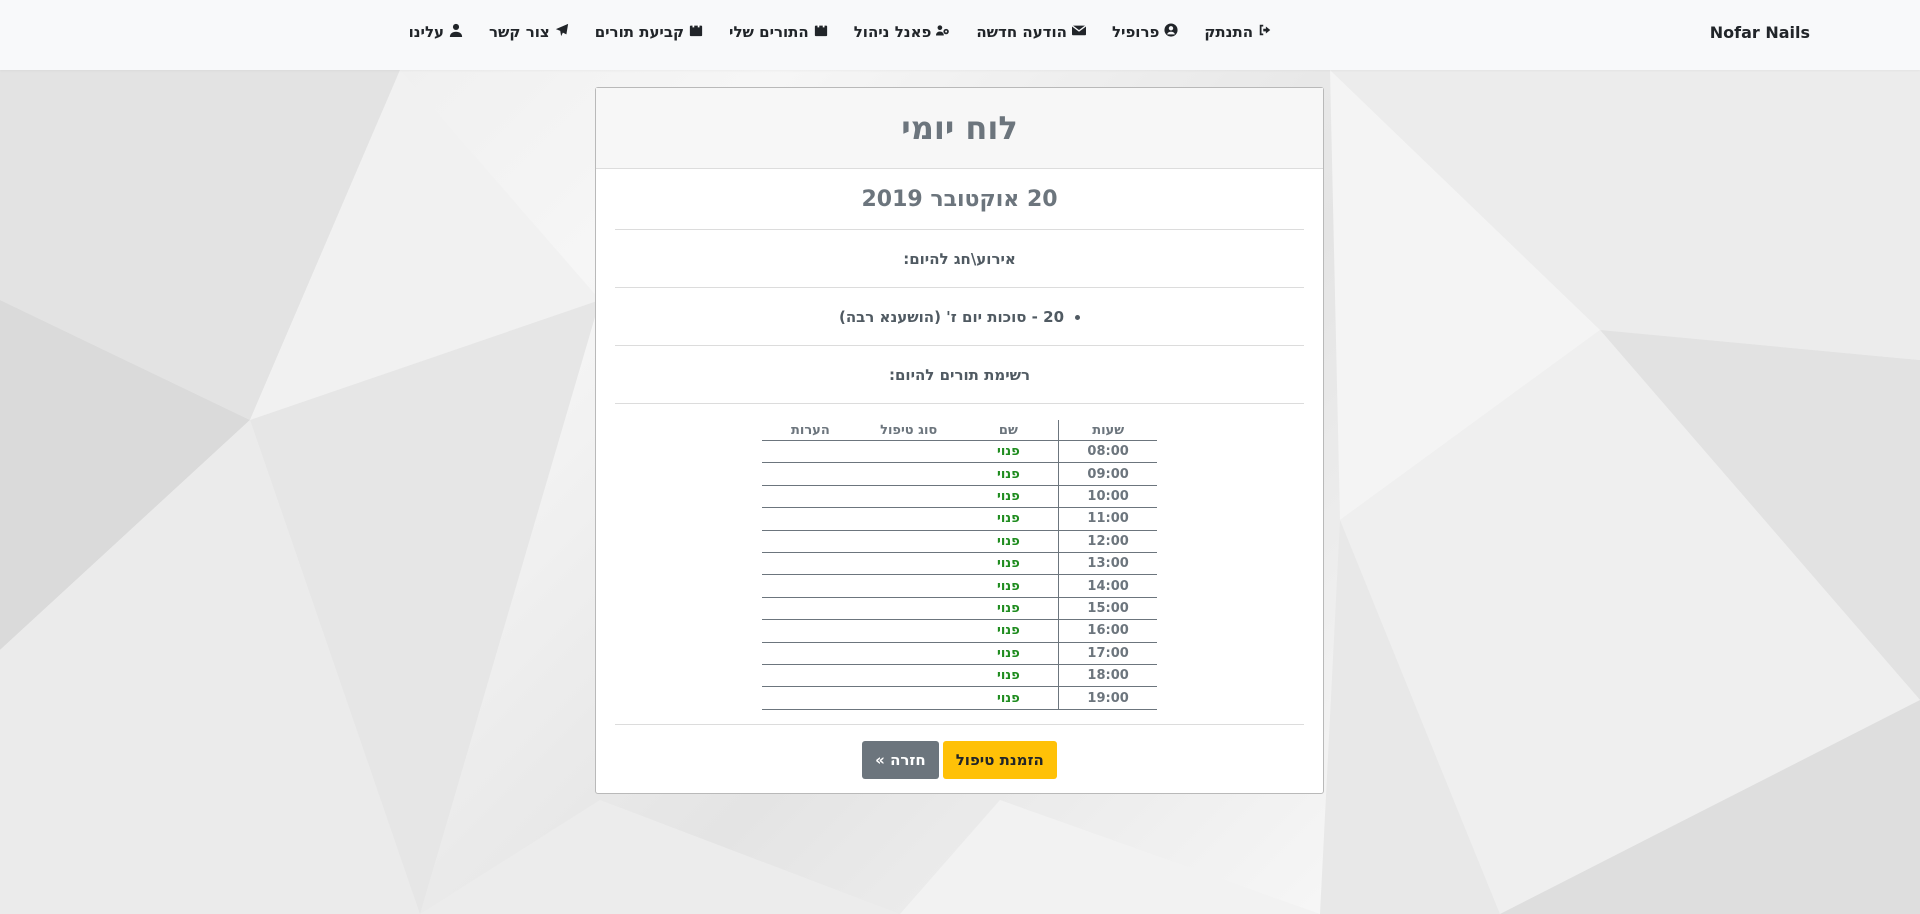 The width and height of the screenshot is (1920, 914). Describe the element at coordinates (959, 497) in the screenshot. I see `table-row: 10:00 פנוי` at that location.